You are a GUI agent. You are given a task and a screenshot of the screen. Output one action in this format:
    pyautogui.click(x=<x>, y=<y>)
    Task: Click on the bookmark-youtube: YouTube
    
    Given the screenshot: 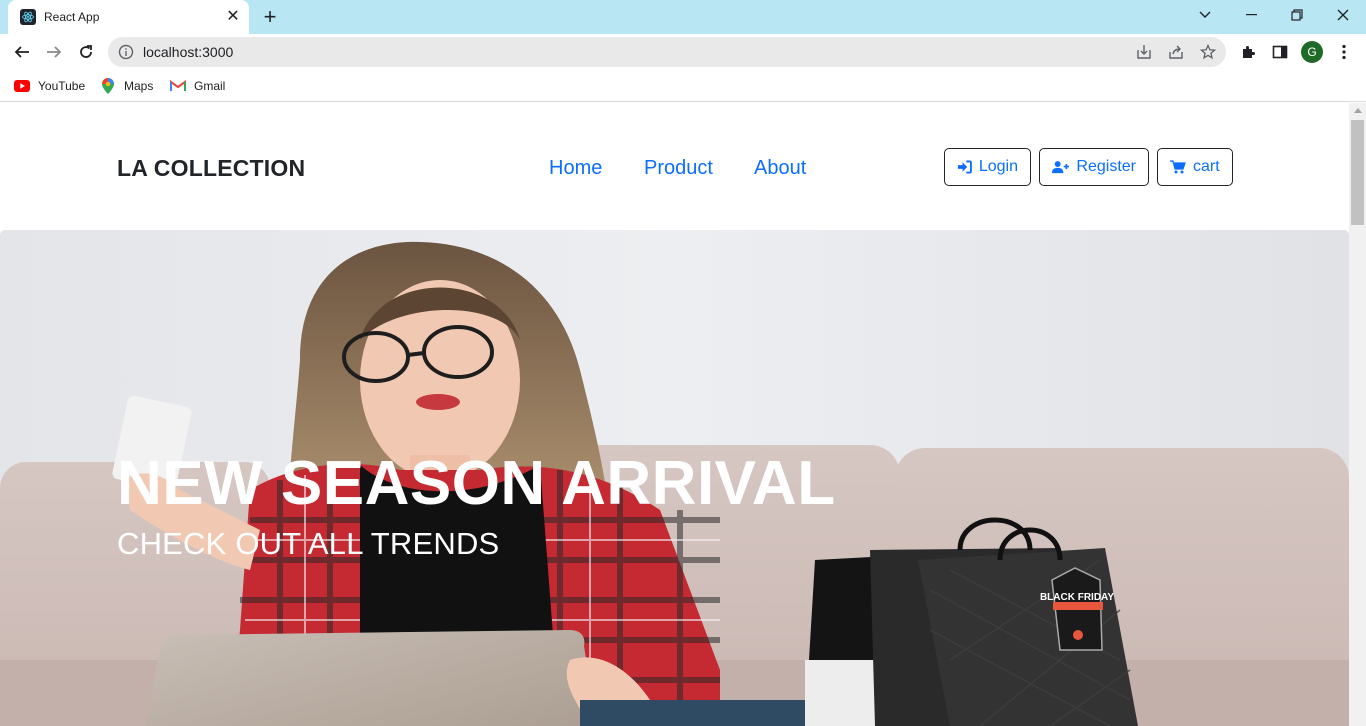 What is the action you would take?
    pyautogui.click(x=49, y=86)
    